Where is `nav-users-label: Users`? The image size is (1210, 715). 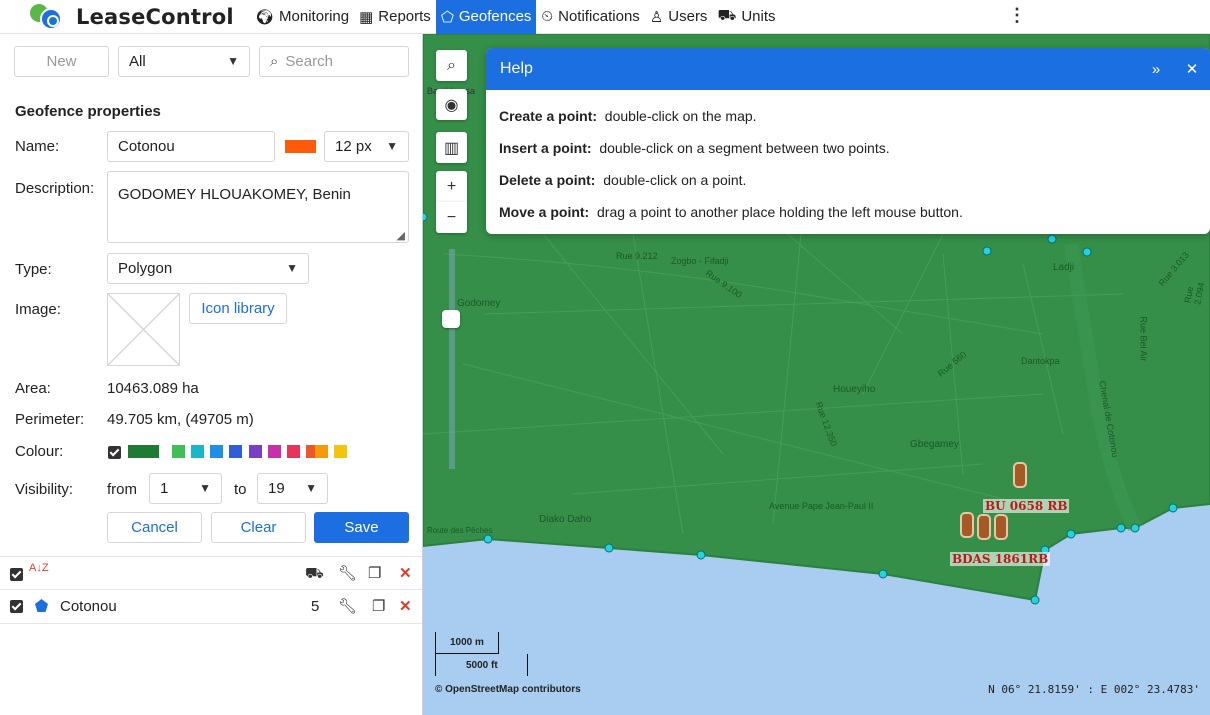 nav-users-label: Users is located at coordinates (688, 16).